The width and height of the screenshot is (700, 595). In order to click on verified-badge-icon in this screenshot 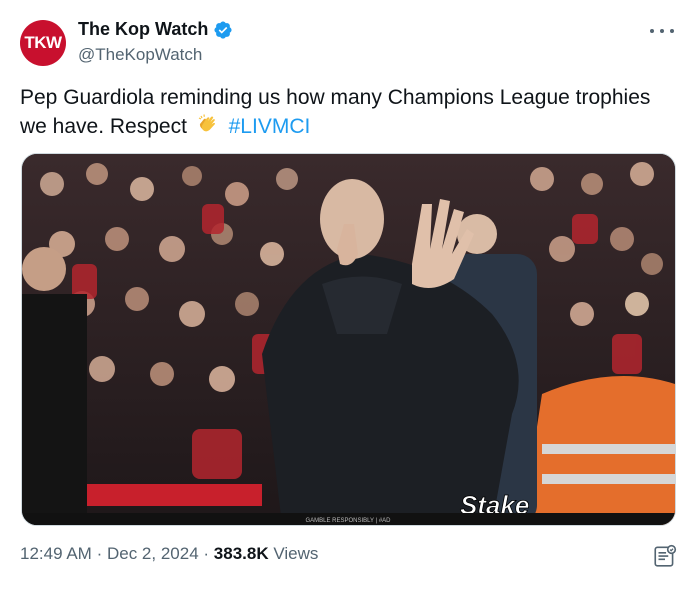, I will do `click(223, 30)`.